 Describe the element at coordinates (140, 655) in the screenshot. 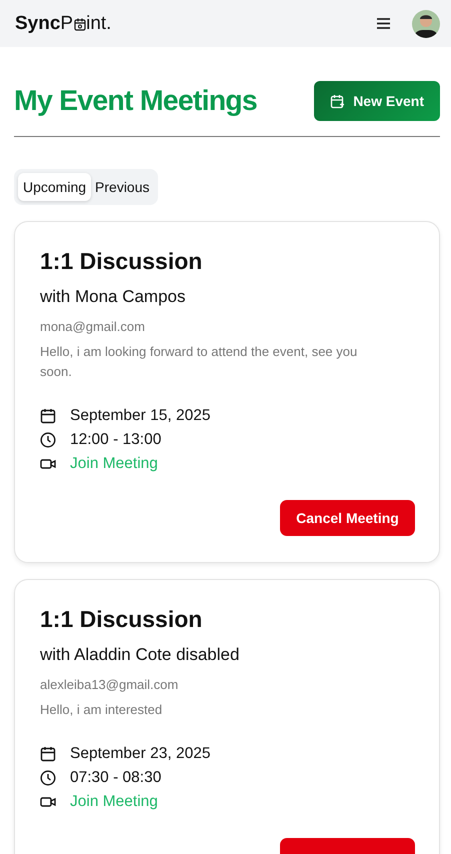

I see `attendee-name: with Aladdin Cote disabled` at that location.